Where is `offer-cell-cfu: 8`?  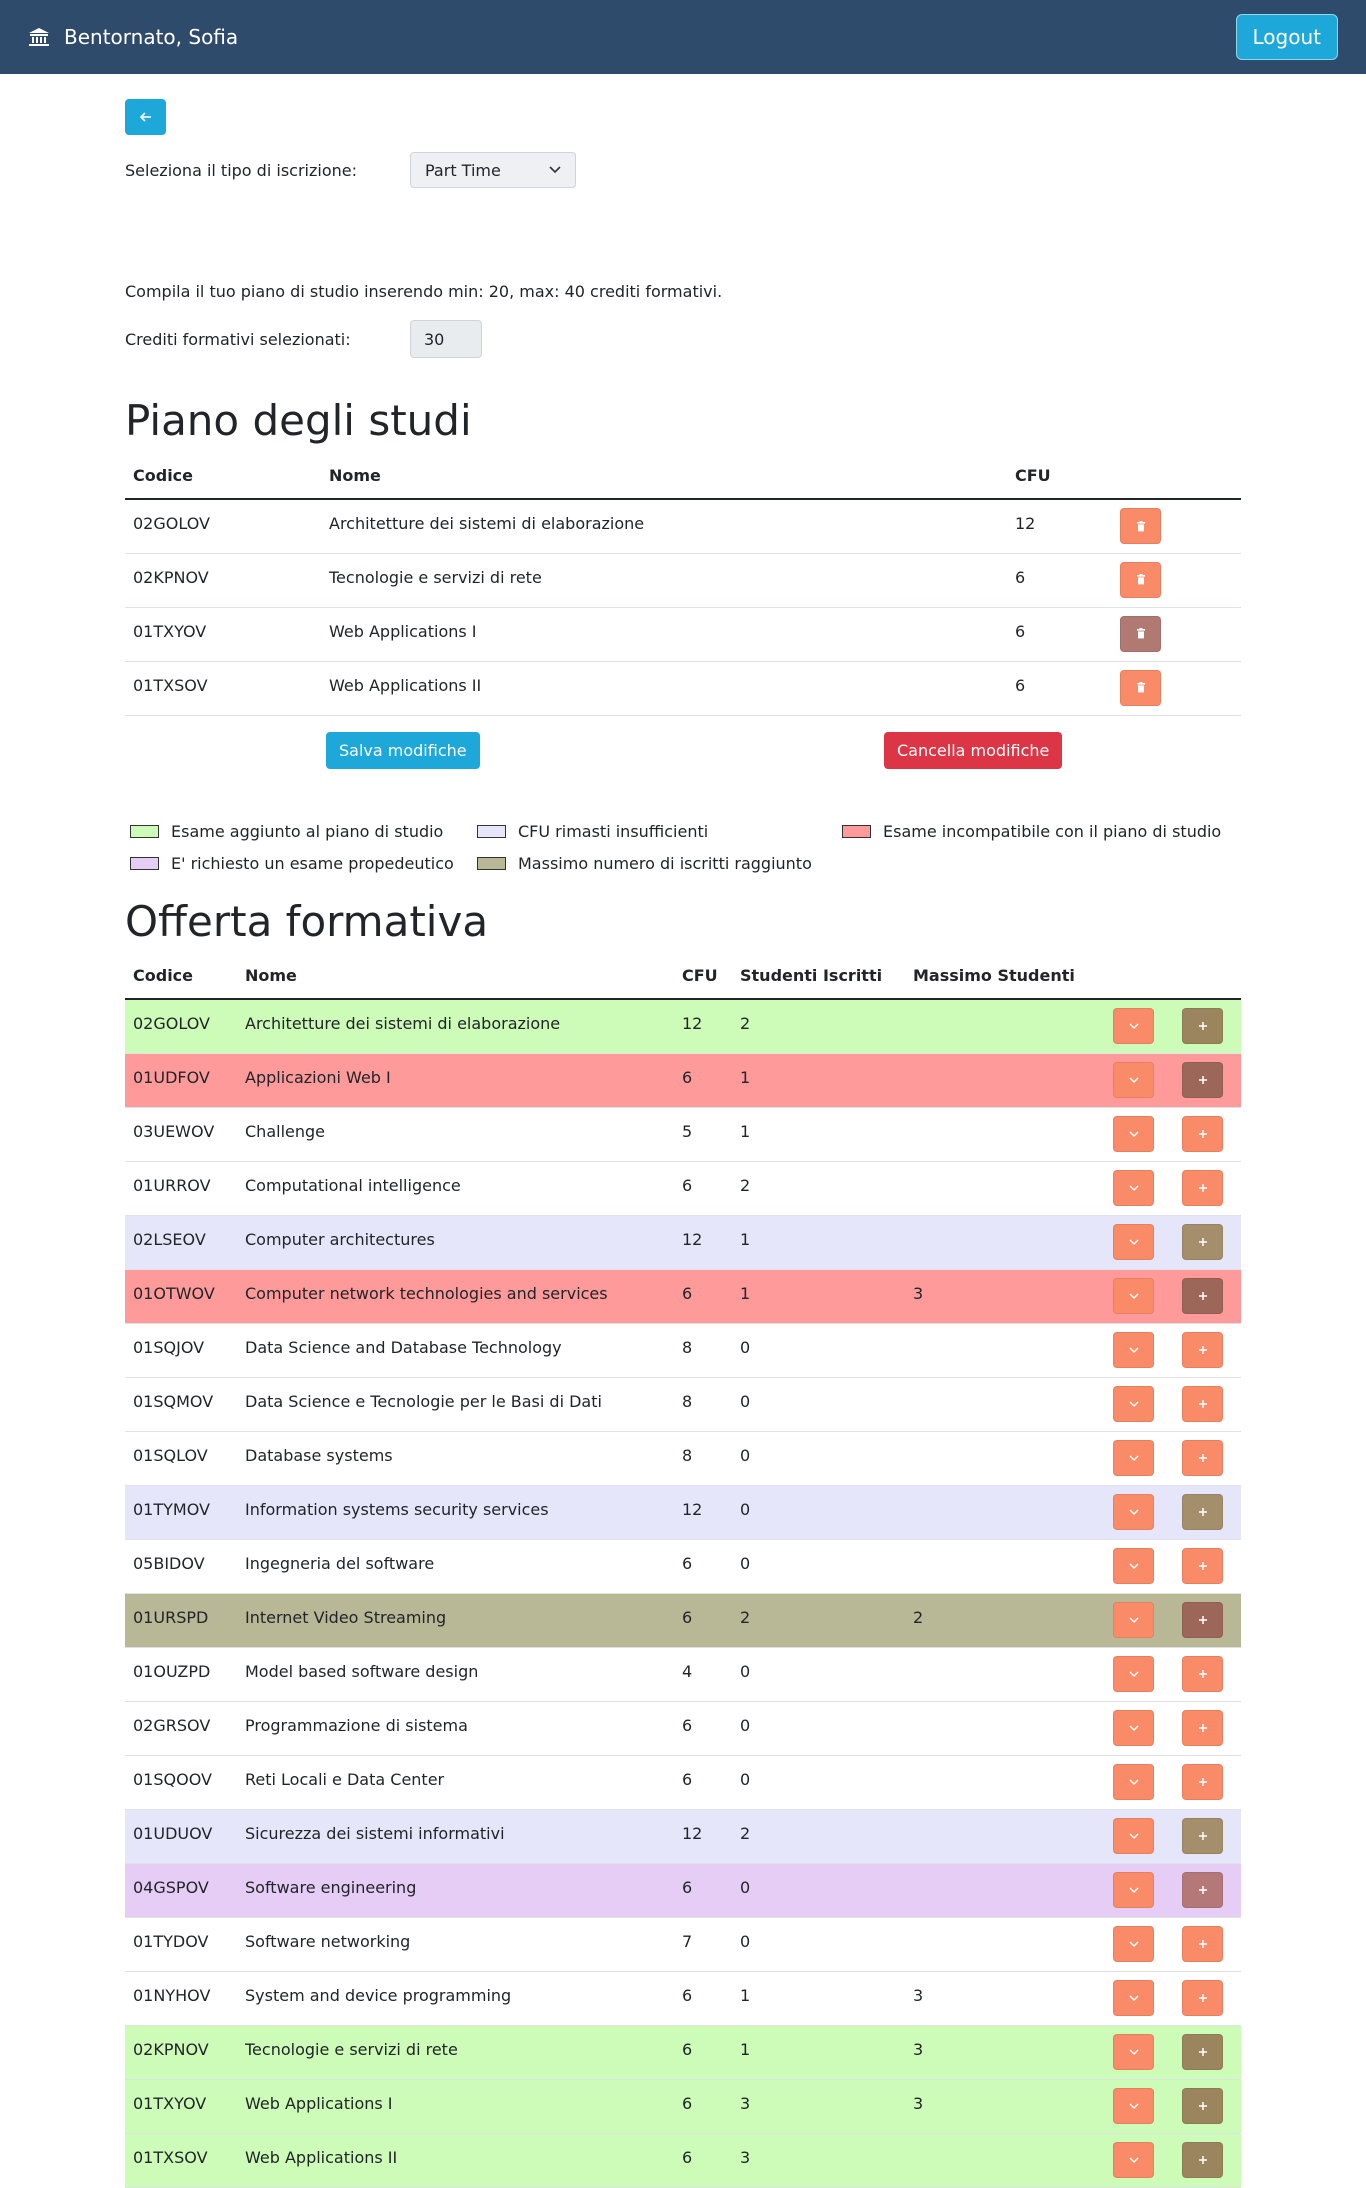 offer-cell-cfu: 8 is located at coordinates (703, 1458).